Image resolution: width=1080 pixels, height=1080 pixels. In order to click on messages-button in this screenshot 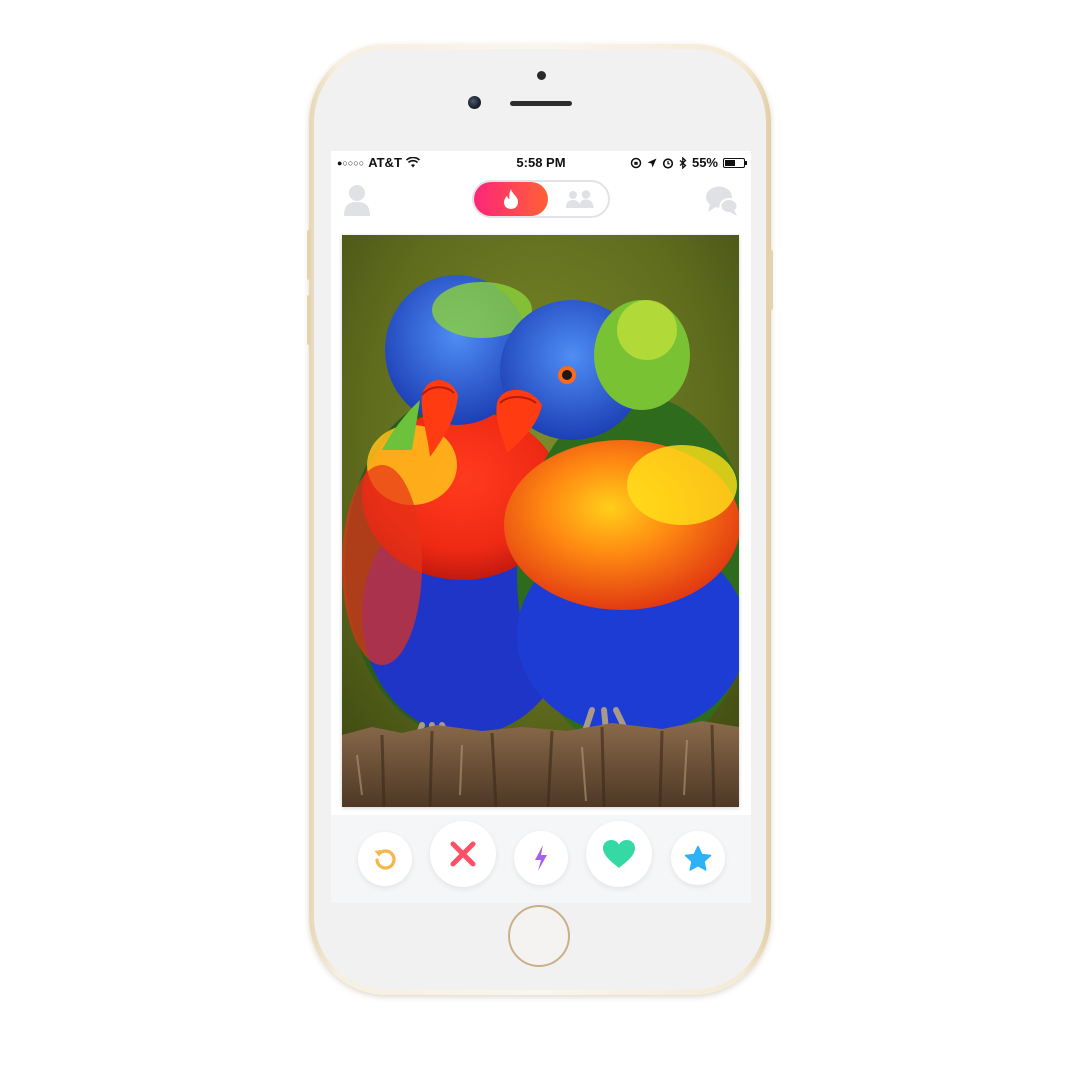, I will do `click(722, 201)`.